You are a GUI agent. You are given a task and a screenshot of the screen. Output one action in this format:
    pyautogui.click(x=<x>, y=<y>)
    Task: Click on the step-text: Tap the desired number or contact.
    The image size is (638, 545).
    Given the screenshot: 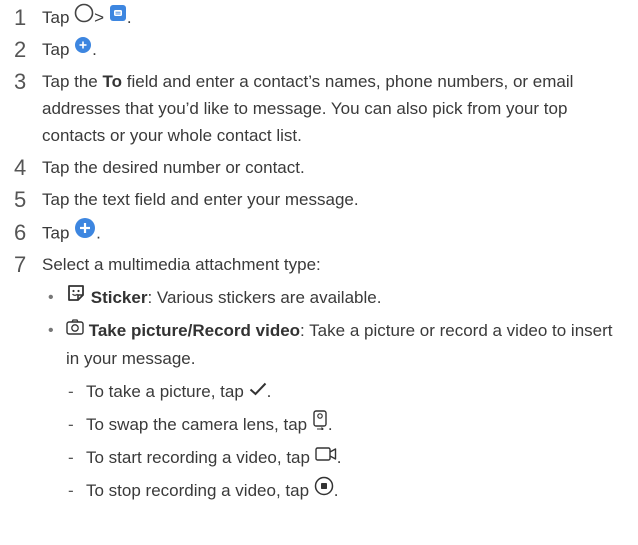 What is the action you would take?
    pyautogui.click(x=173, y=167)
    